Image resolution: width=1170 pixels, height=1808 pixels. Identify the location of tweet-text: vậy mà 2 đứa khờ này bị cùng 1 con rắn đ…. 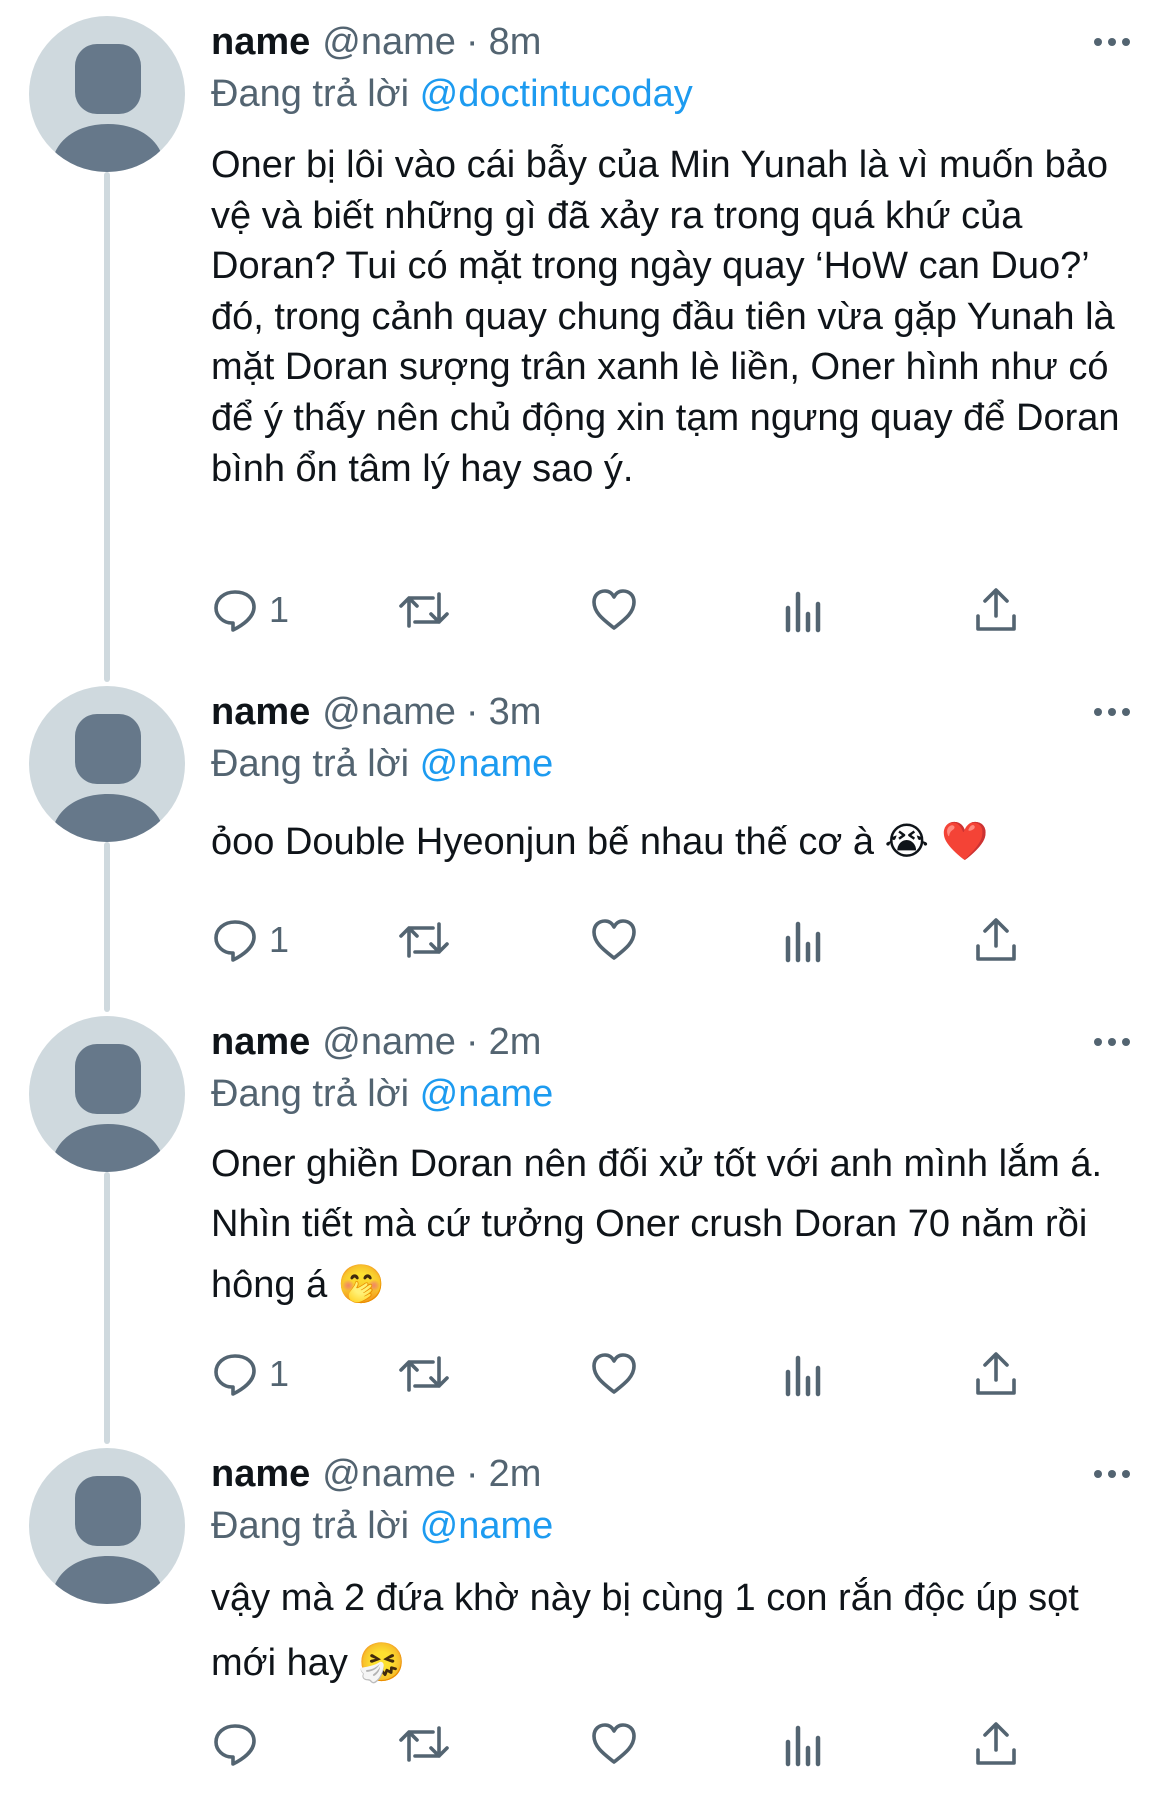
(670, 1630).